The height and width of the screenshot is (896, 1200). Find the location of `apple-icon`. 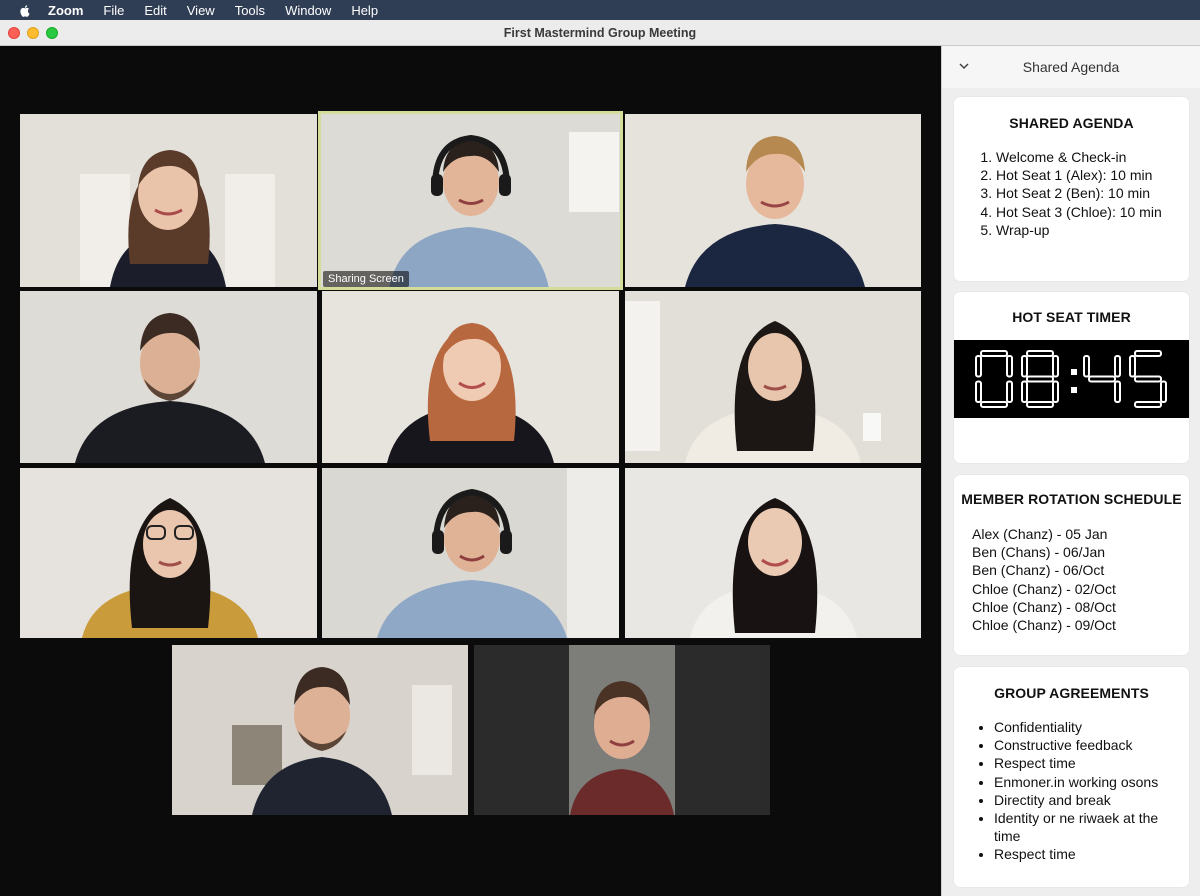

apple-icon is located at coordinates (25, 10).